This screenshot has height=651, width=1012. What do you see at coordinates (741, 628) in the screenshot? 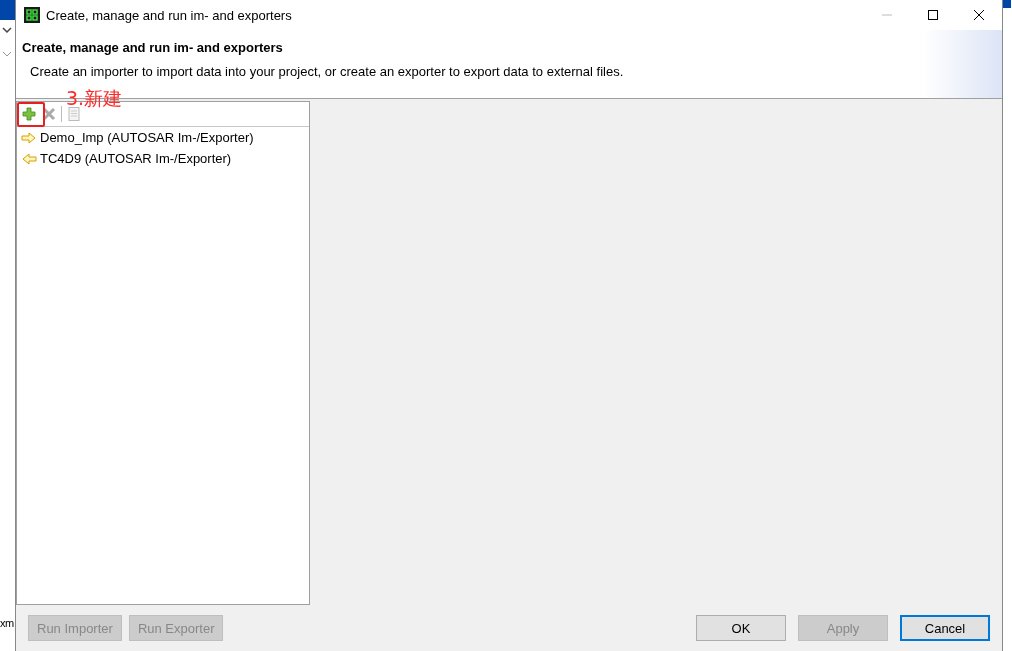
I see `ok-button: OK` at bounding box center [741, 628].